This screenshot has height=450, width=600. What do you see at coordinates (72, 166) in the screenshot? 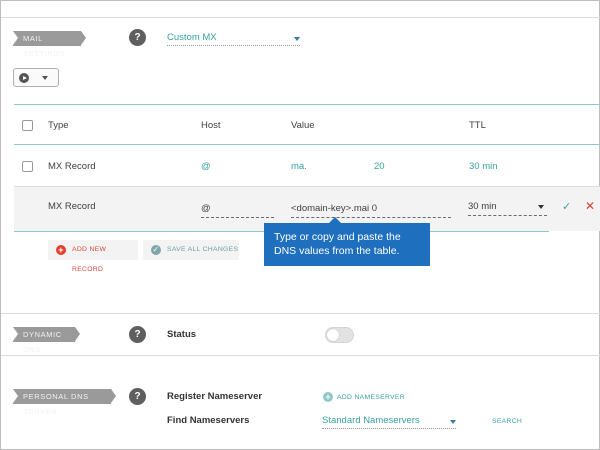
I see `row-type: MX Record` at bounding box center [72, 166].